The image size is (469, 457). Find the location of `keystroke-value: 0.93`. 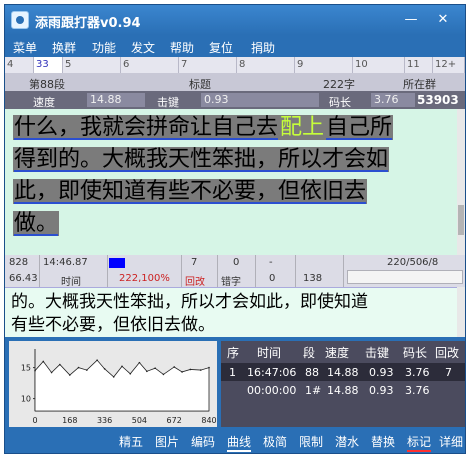

keystroke-value: 0.93 is located at coordinates (260, 100).